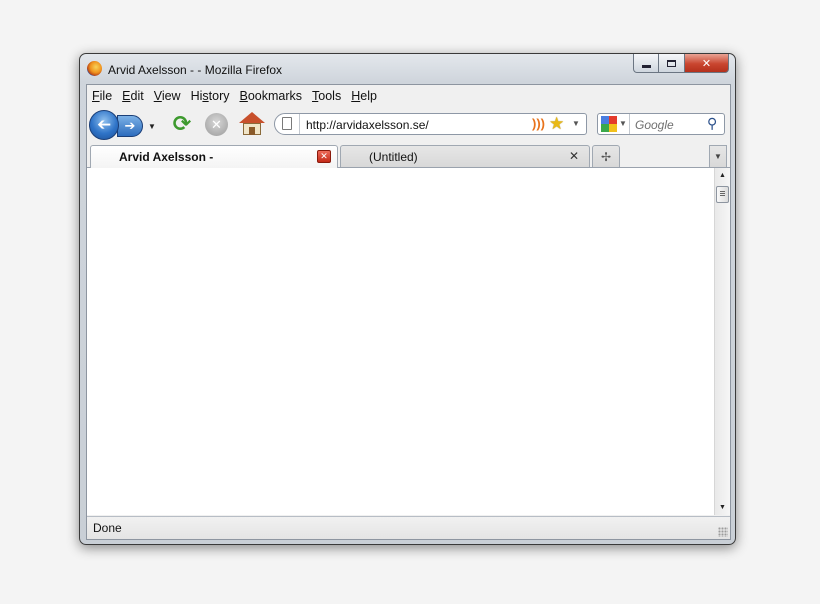 The width and height of the screenshot is (820, 604). What do you see at coordinates (166, 157) in the screenshot?
I see `tab-label: Arvid Axelsson -` at bounding box center [166, 157].